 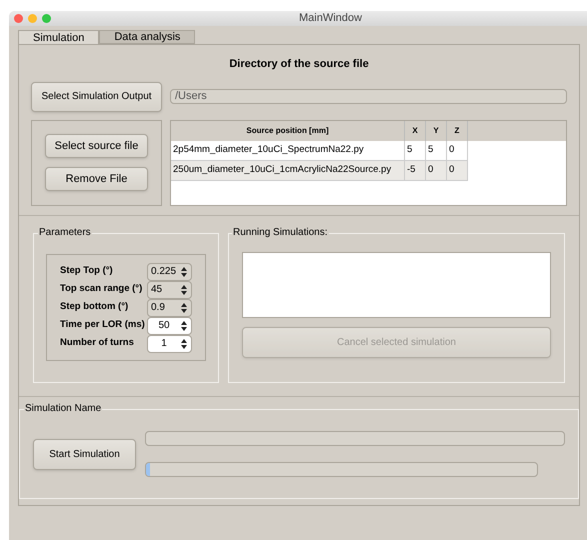 I want to click on table-cell: 2p54mm_diameter_10uCi_SpectrumNa22.py, so click(x=288, y=150).